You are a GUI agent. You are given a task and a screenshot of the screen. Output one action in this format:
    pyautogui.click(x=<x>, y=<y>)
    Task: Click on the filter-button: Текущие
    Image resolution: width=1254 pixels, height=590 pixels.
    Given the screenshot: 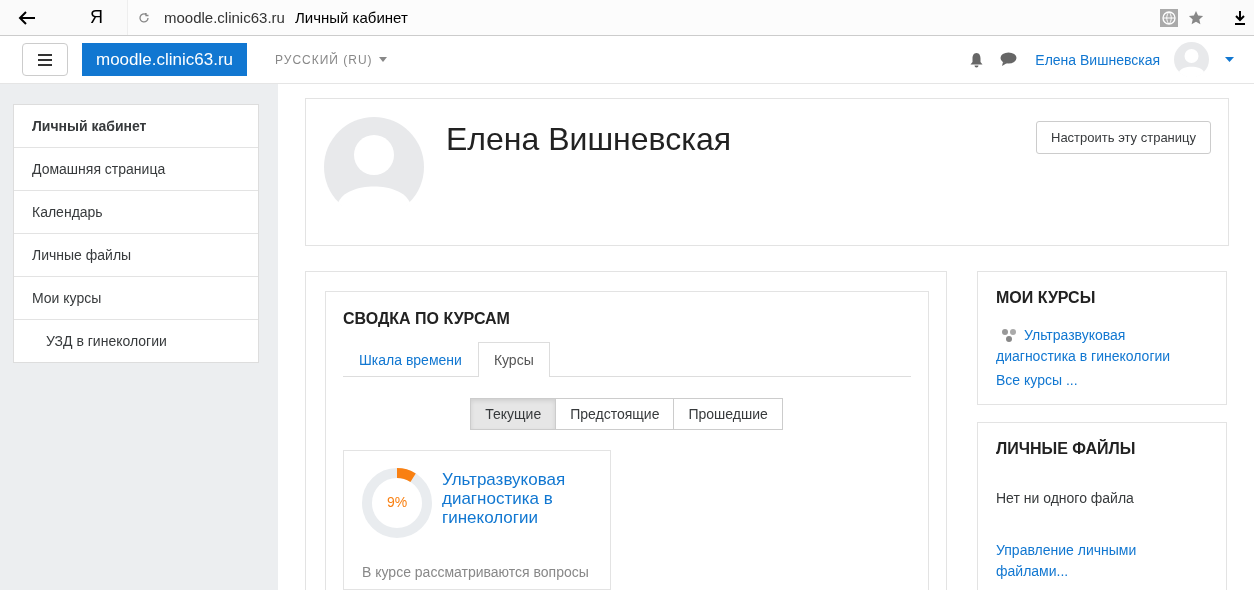 What is the action you would take?
    pyautogui.click(x=513, y=414)
    